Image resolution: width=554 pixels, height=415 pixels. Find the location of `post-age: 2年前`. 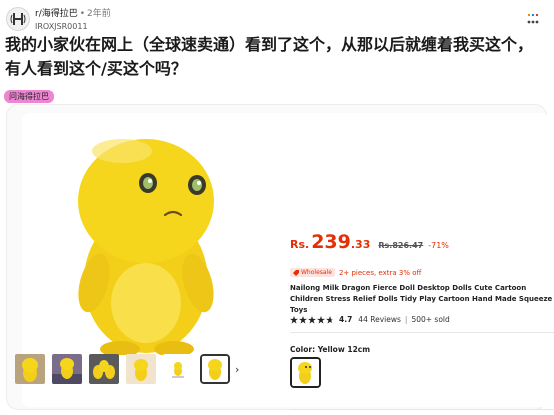

post-age: 2年前 is located at coordinates (99, 14).